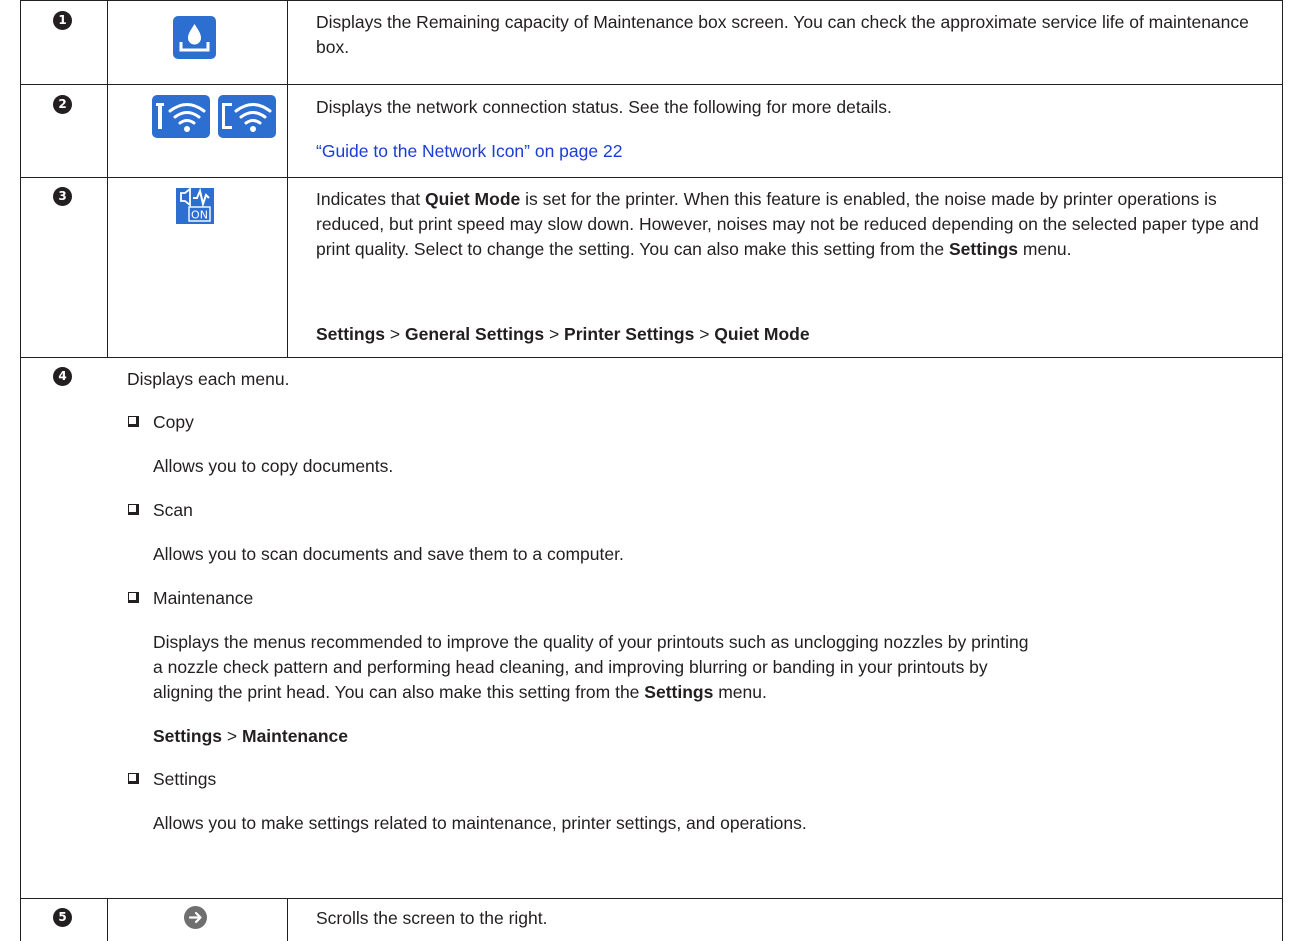 The height and width of the screenshot is (941, 1293). Describe the element at coordinates (62, 917) in the screenshot. I see `row-number-5: 5` at that location.